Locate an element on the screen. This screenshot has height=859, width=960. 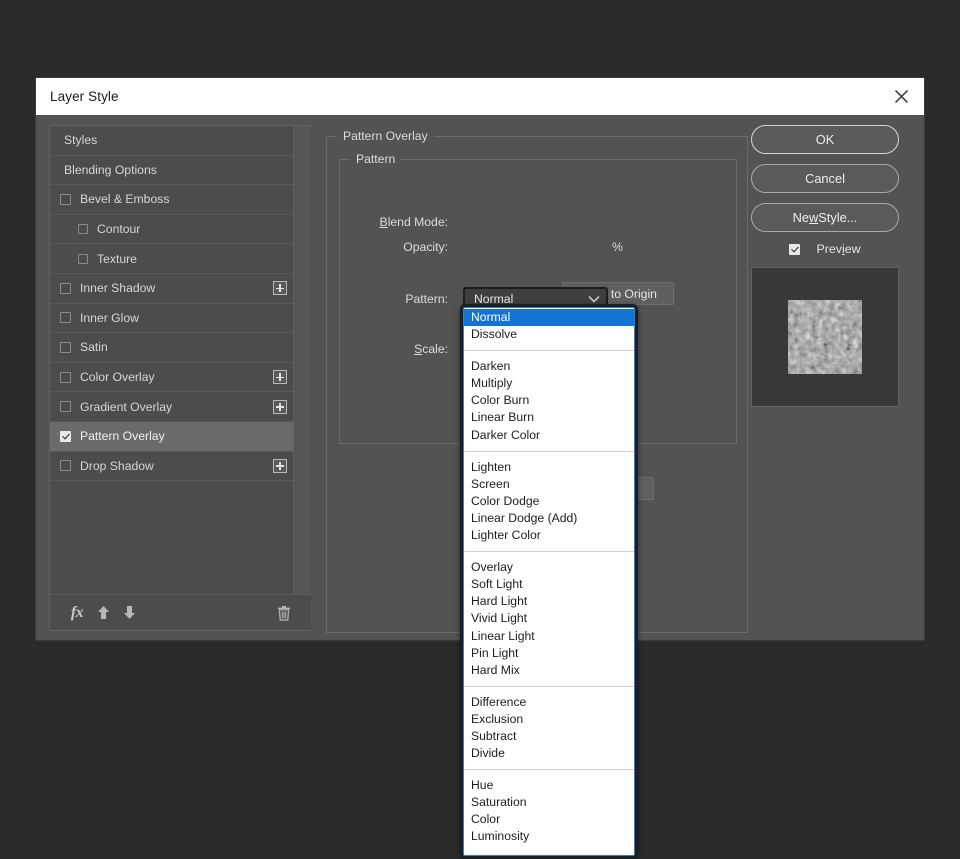
sidebar-item-label: Drop Shadow is located at coordinates (117, 465).